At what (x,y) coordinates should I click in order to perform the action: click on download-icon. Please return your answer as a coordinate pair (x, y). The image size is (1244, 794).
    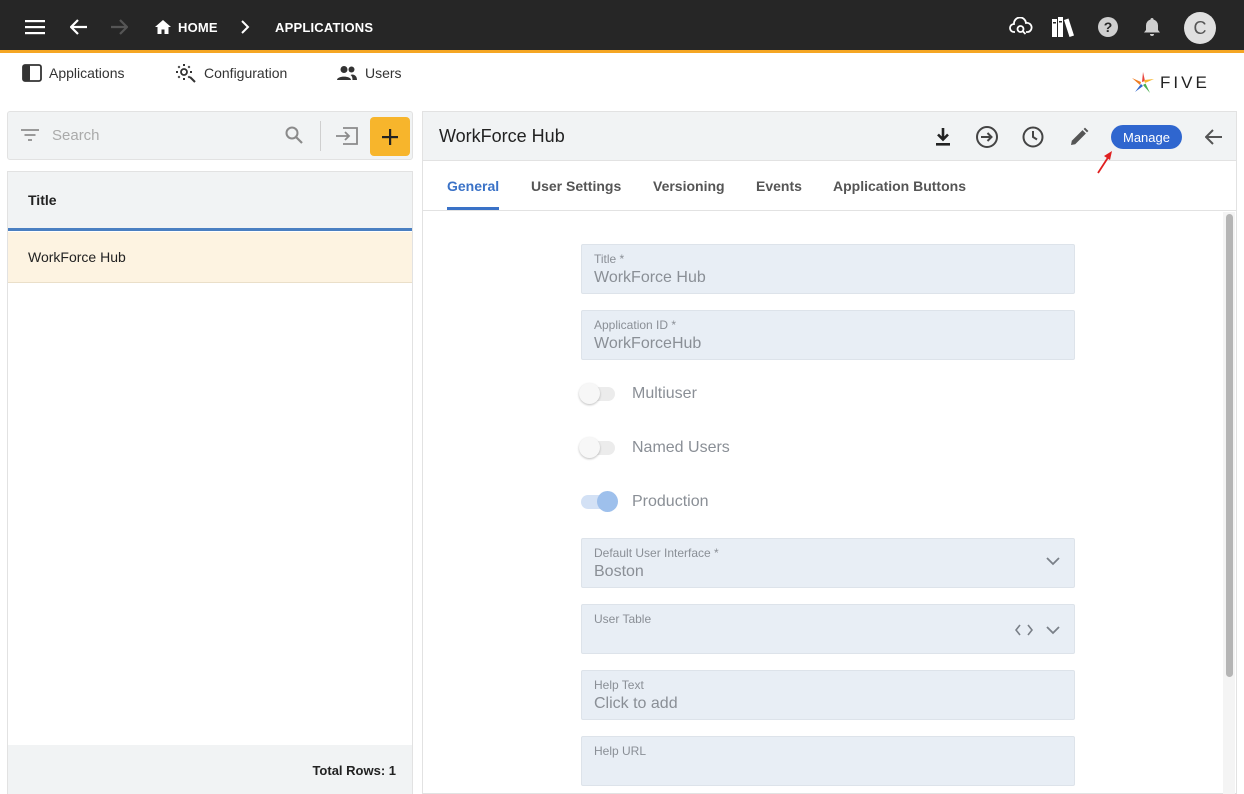
    Looking at the image, I should click on (943, 137).